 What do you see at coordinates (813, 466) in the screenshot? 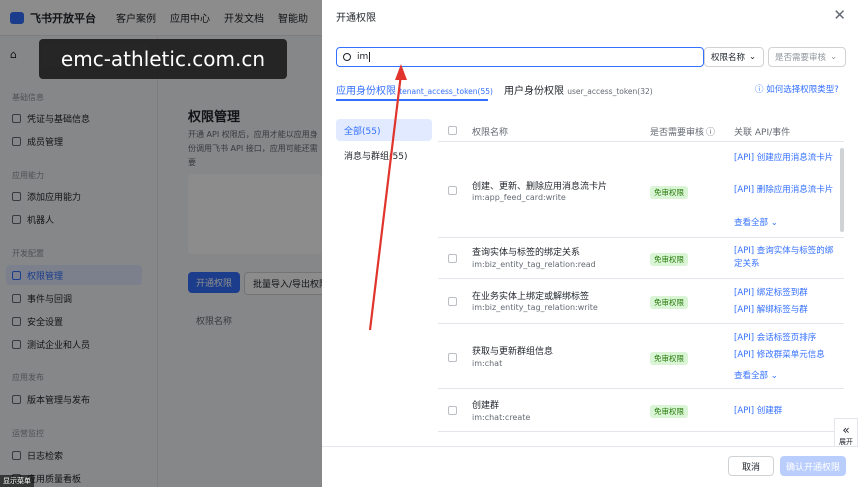
I see `confirm-open-button: 确认开通权限` at bounding box center [813, 466].